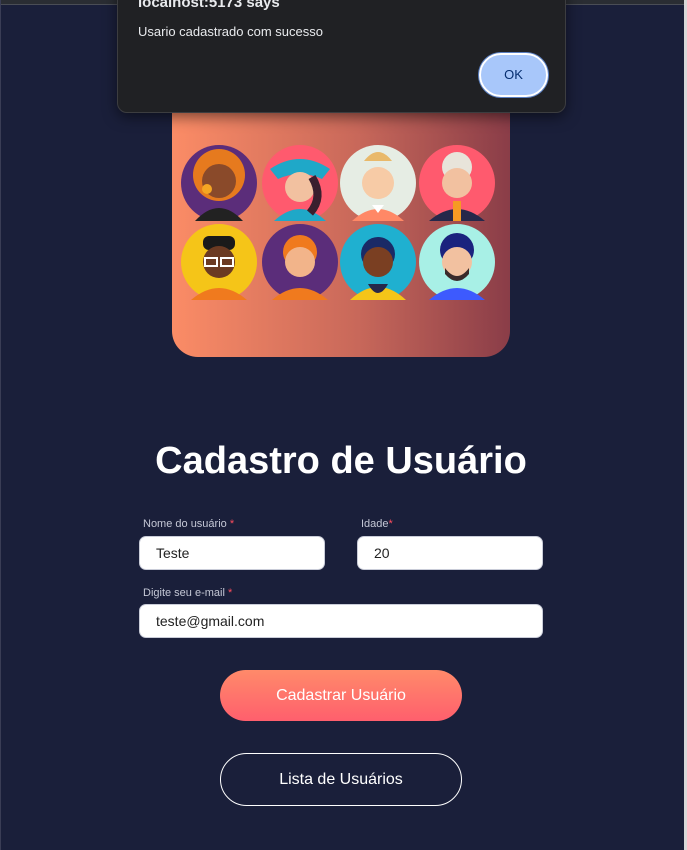 Image resolution: width=687 pixels, height=850 pixels. Describe the element at coordinates (0, 425) in the screenshot. I see `window-left-edge` at that location.